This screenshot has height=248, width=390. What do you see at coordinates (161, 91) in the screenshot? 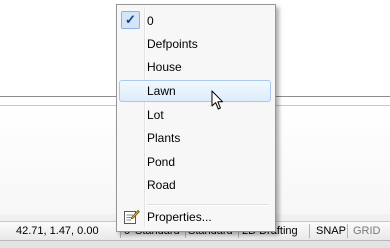
I see `menu-item-label: Lawn` at bounding box center [161, 91].